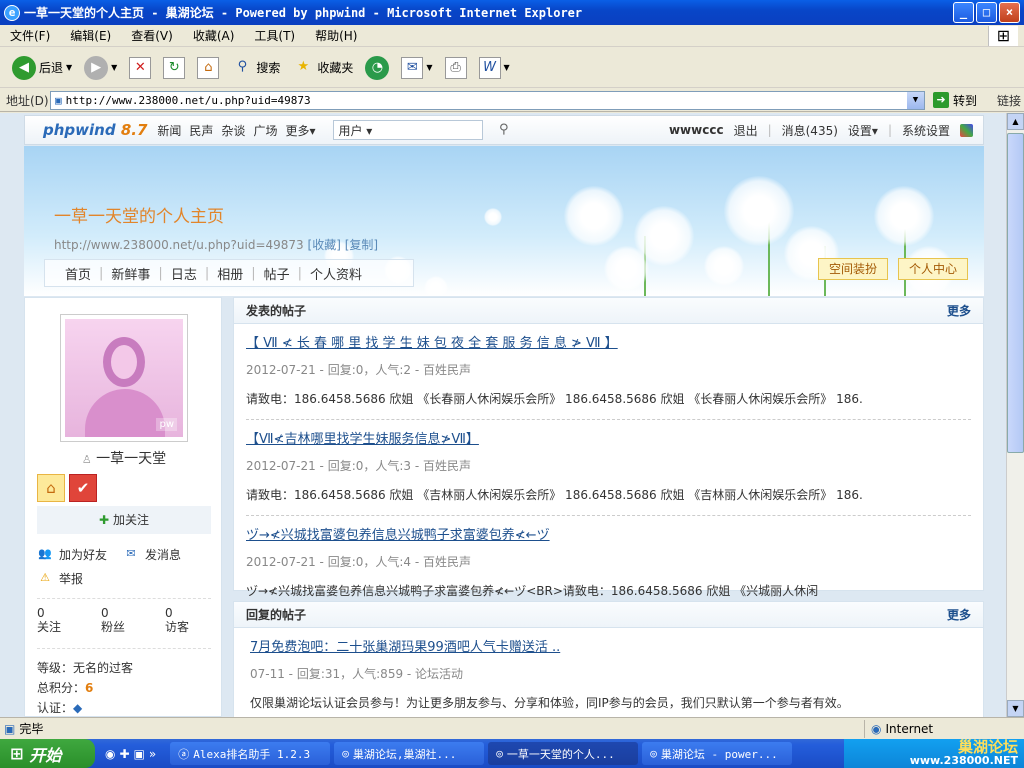 Image resolution: width=1024 pixels, height=768 pixels. What do you see at coordinates (963, 760) in the screenshot?
I see `tray-url: www.238000.NET` at bounding box center [963, 760].